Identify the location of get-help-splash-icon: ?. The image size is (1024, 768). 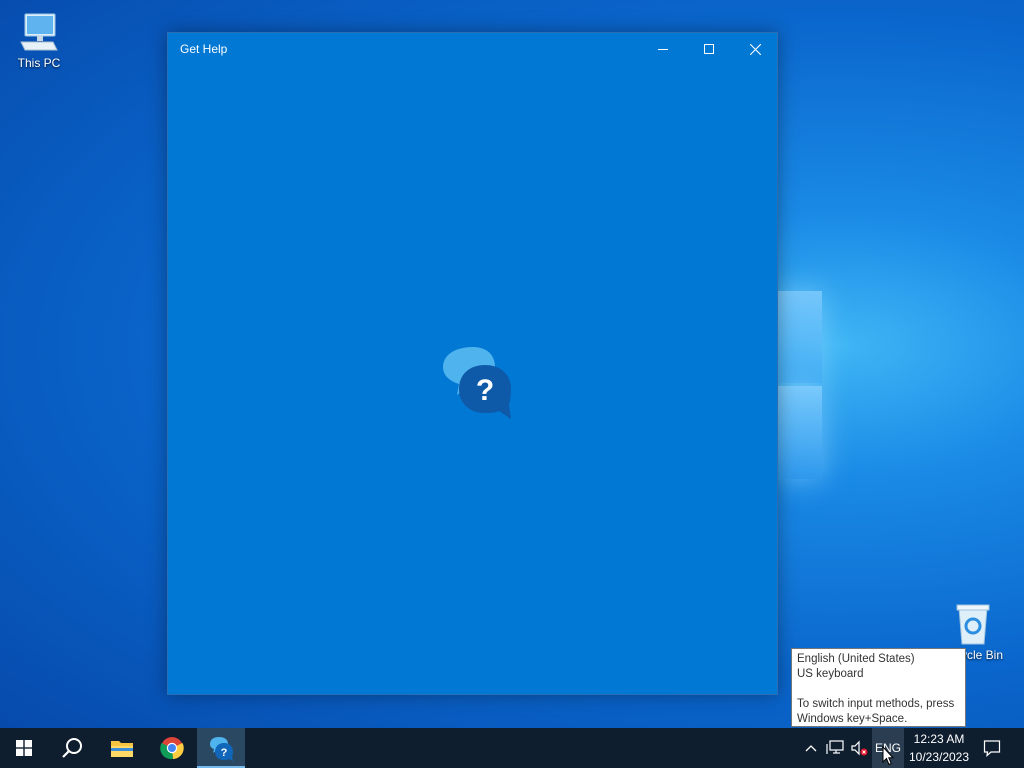
(477, 383).